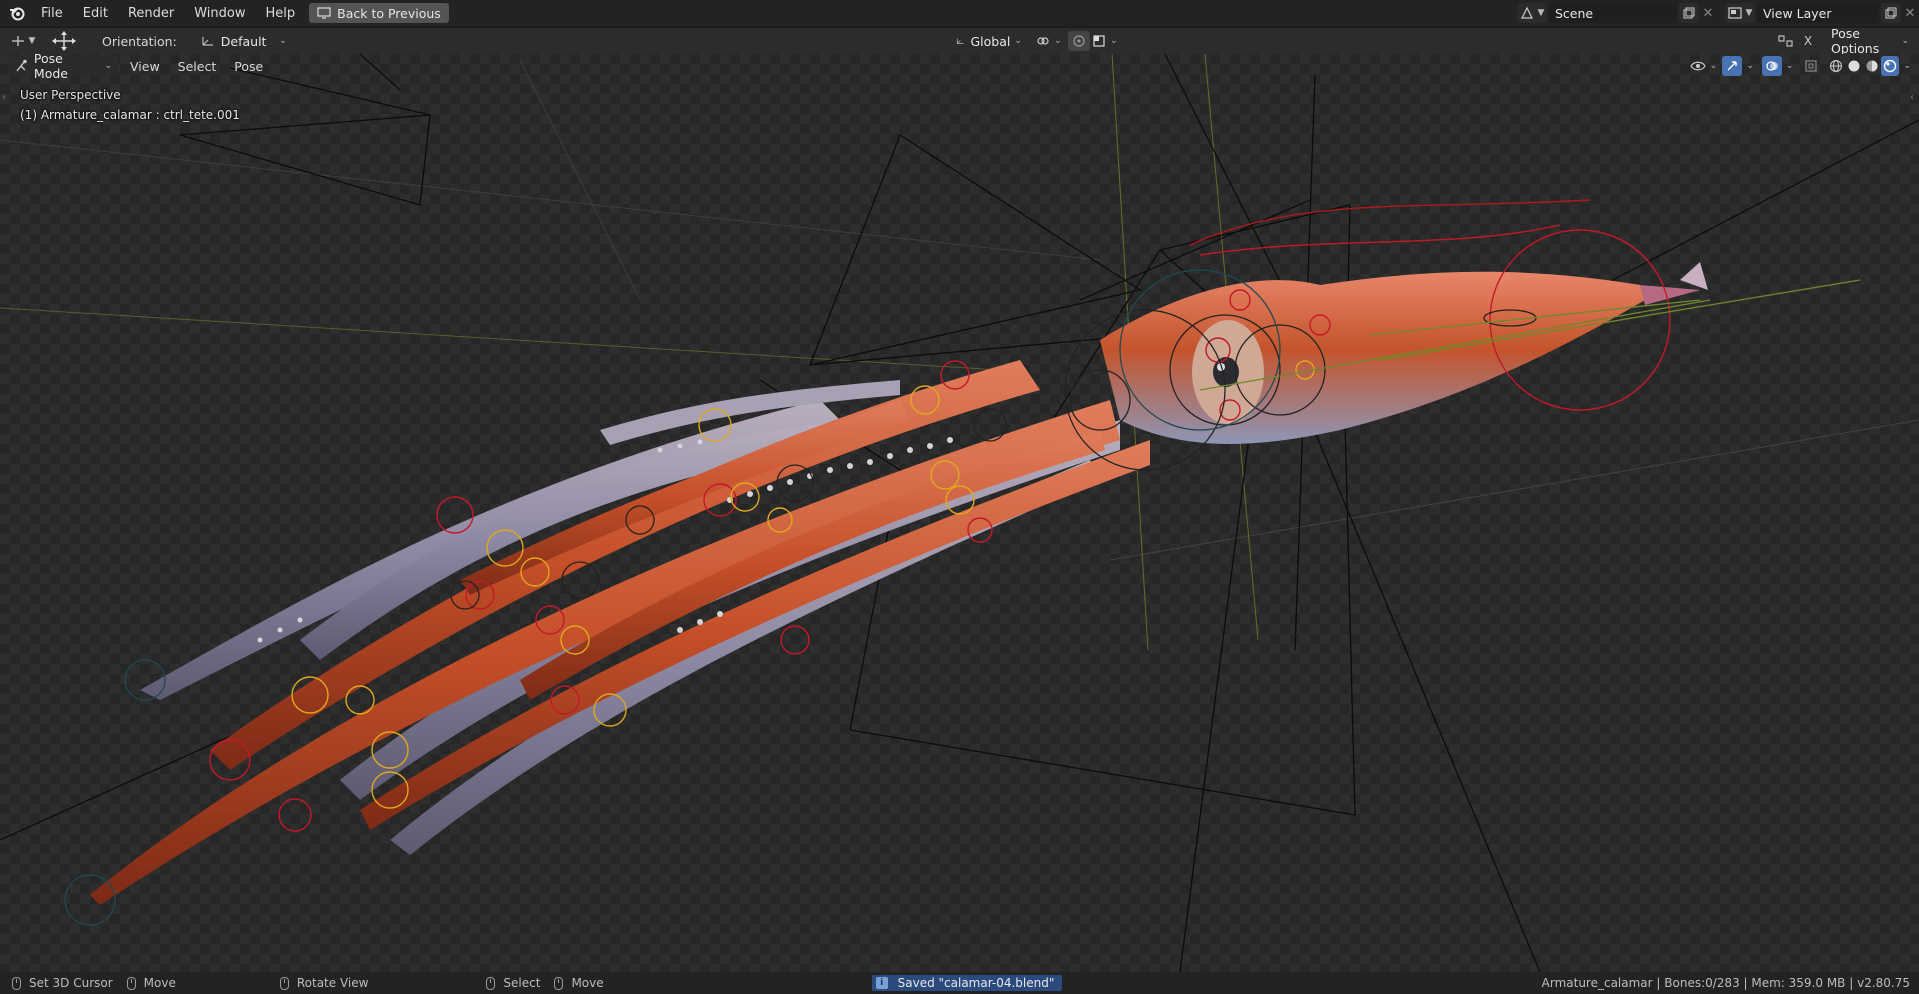  I want to click on toolbar-collapse-icon: ›, so click(4, 97).